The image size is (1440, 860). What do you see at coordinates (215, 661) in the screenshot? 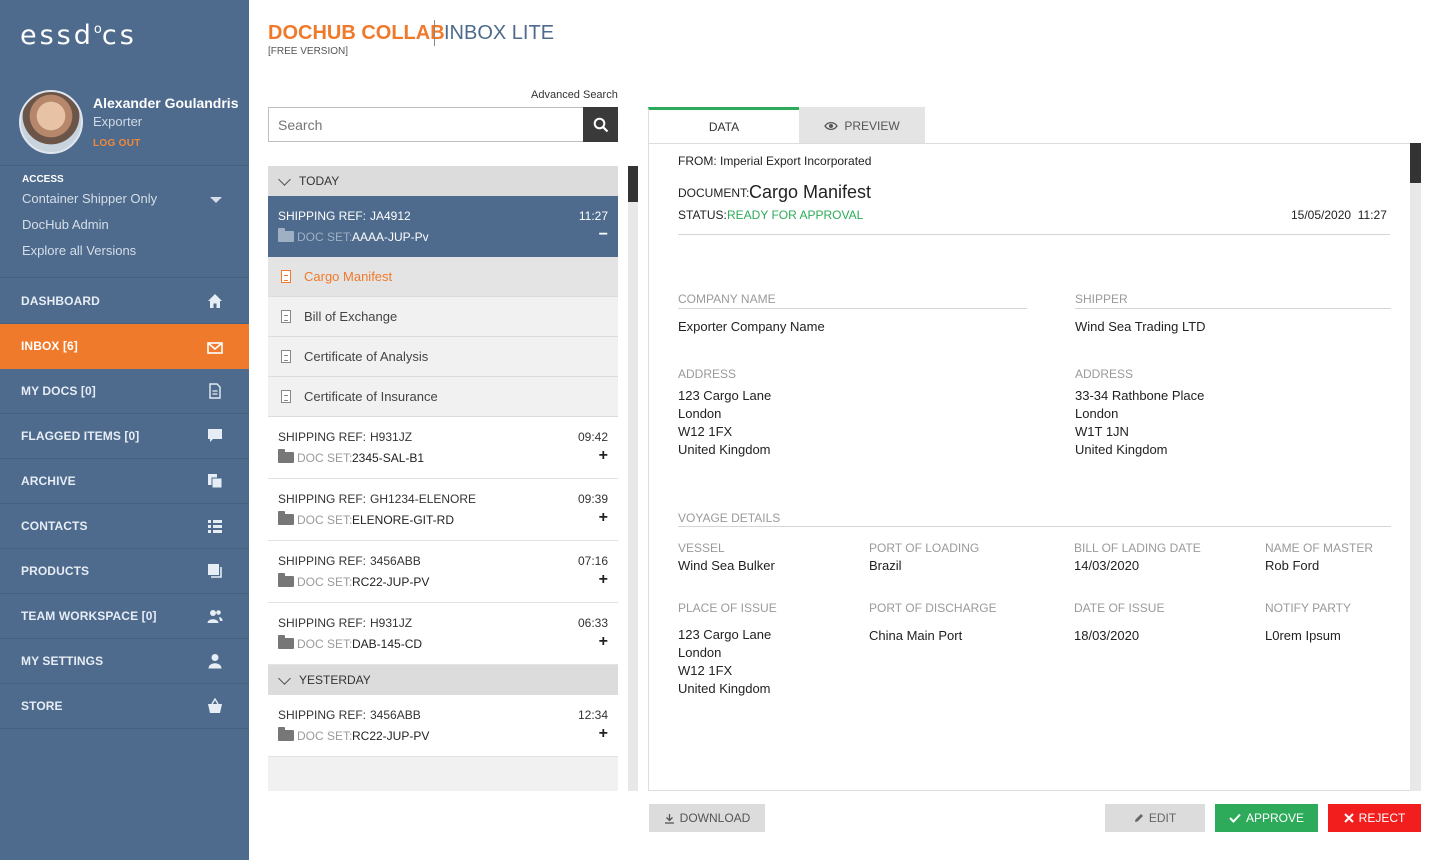
I see `user-icon` at bounding box center [215, 661].